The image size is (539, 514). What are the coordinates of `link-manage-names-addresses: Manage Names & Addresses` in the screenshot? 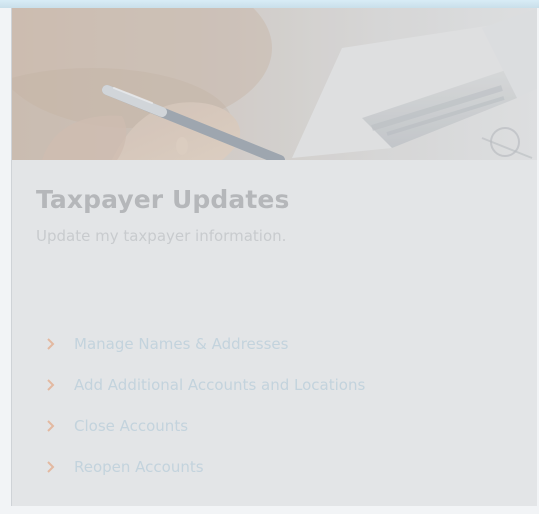 It's located at (200, 354).